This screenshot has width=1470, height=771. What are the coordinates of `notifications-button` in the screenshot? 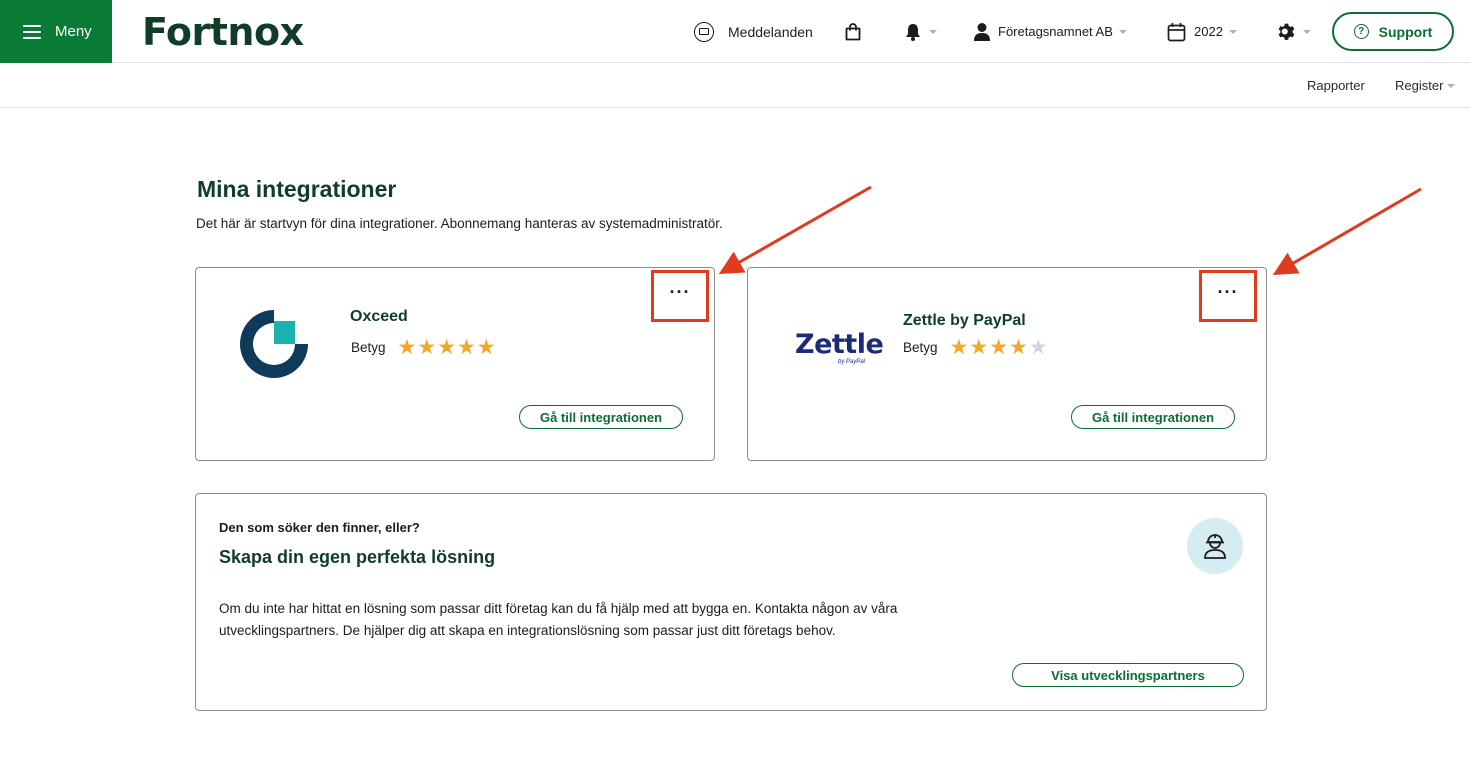 It's located at (920, 31).